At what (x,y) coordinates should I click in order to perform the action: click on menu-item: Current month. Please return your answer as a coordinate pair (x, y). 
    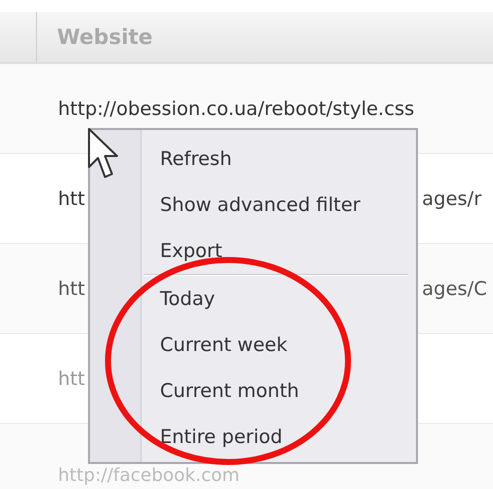
    Looking at the image, I should click on (279, 391).